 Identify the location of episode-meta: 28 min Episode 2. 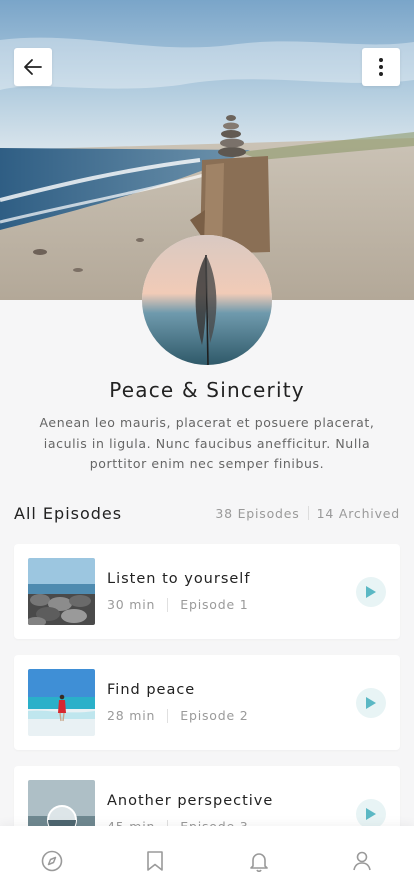
(177, 715).